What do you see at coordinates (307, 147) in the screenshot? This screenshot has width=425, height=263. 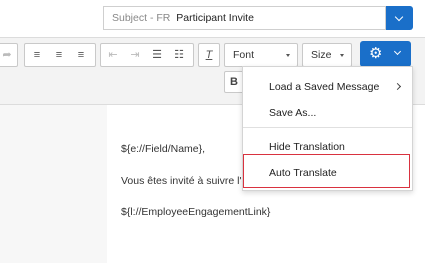 I see `menu-item-label: Hide Translation` at bounding box center [307, 147].